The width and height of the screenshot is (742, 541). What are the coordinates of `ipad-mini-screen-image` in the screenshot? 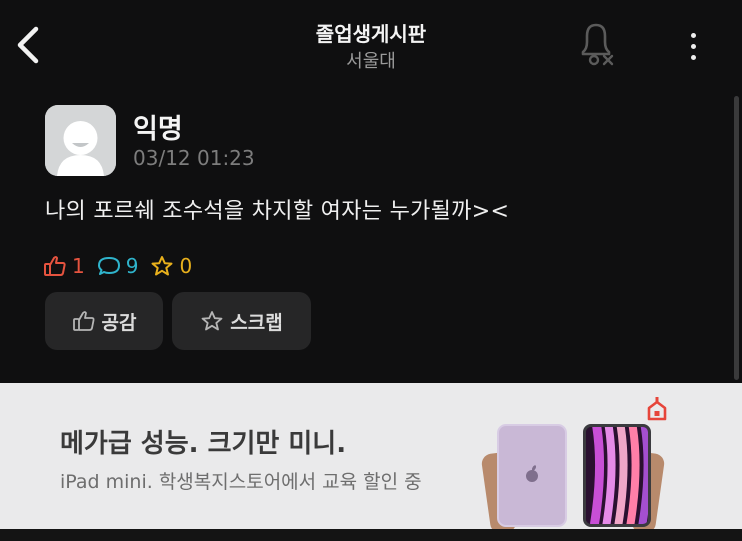 It's located at (617, 475).